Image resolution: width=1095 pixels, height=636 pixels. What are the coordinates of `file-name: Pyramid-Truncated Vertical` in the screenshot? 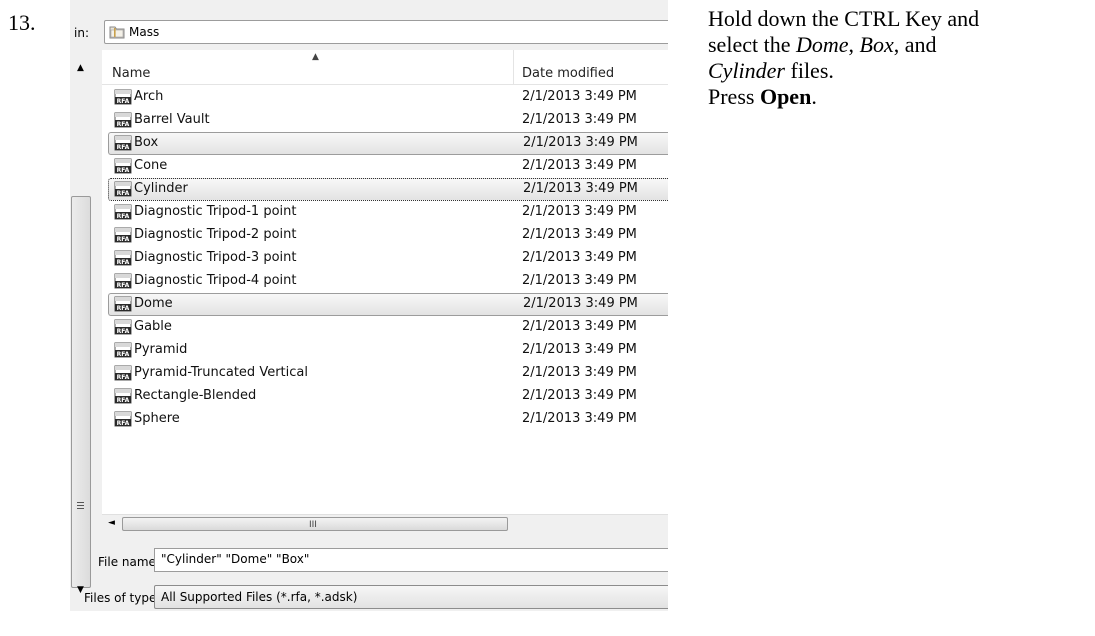 It's located at (221, 372).